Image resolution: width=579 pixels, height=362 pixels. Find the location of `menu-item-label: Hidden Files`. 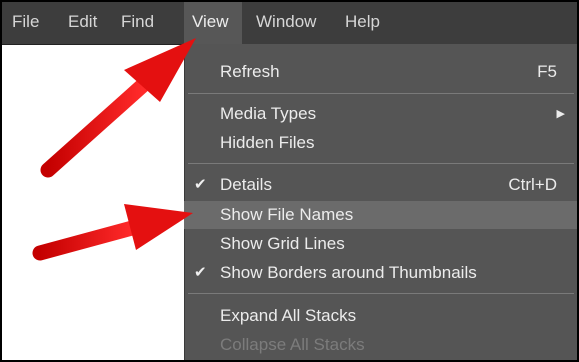

menu-item-label: Hidden Files is located at coordinates (267, 142).